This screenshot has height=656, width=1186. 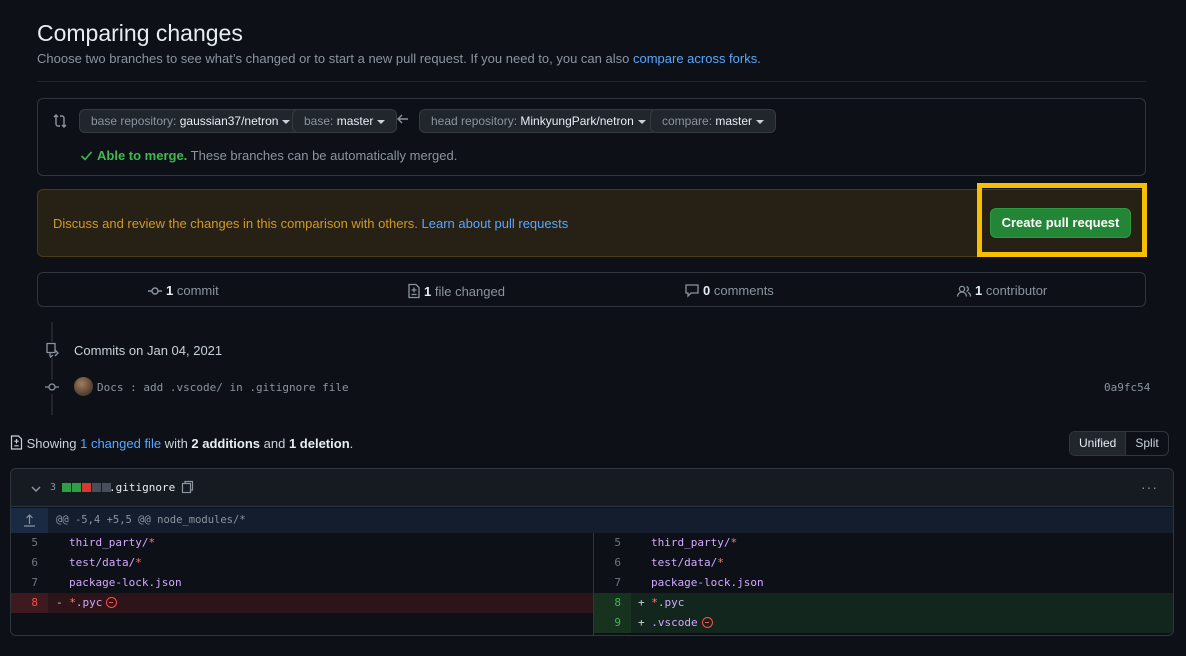 I want to click on avatar, so click(x=83, y=386).